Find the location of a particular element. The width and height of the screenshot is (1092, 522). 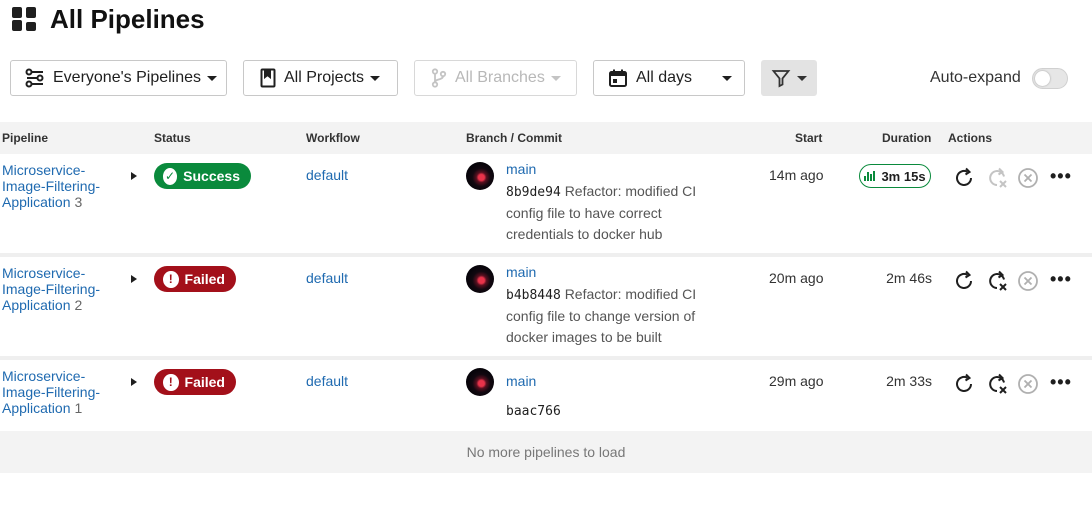

commit-sha: 8b9de94 is located at coordinates (533, 192).